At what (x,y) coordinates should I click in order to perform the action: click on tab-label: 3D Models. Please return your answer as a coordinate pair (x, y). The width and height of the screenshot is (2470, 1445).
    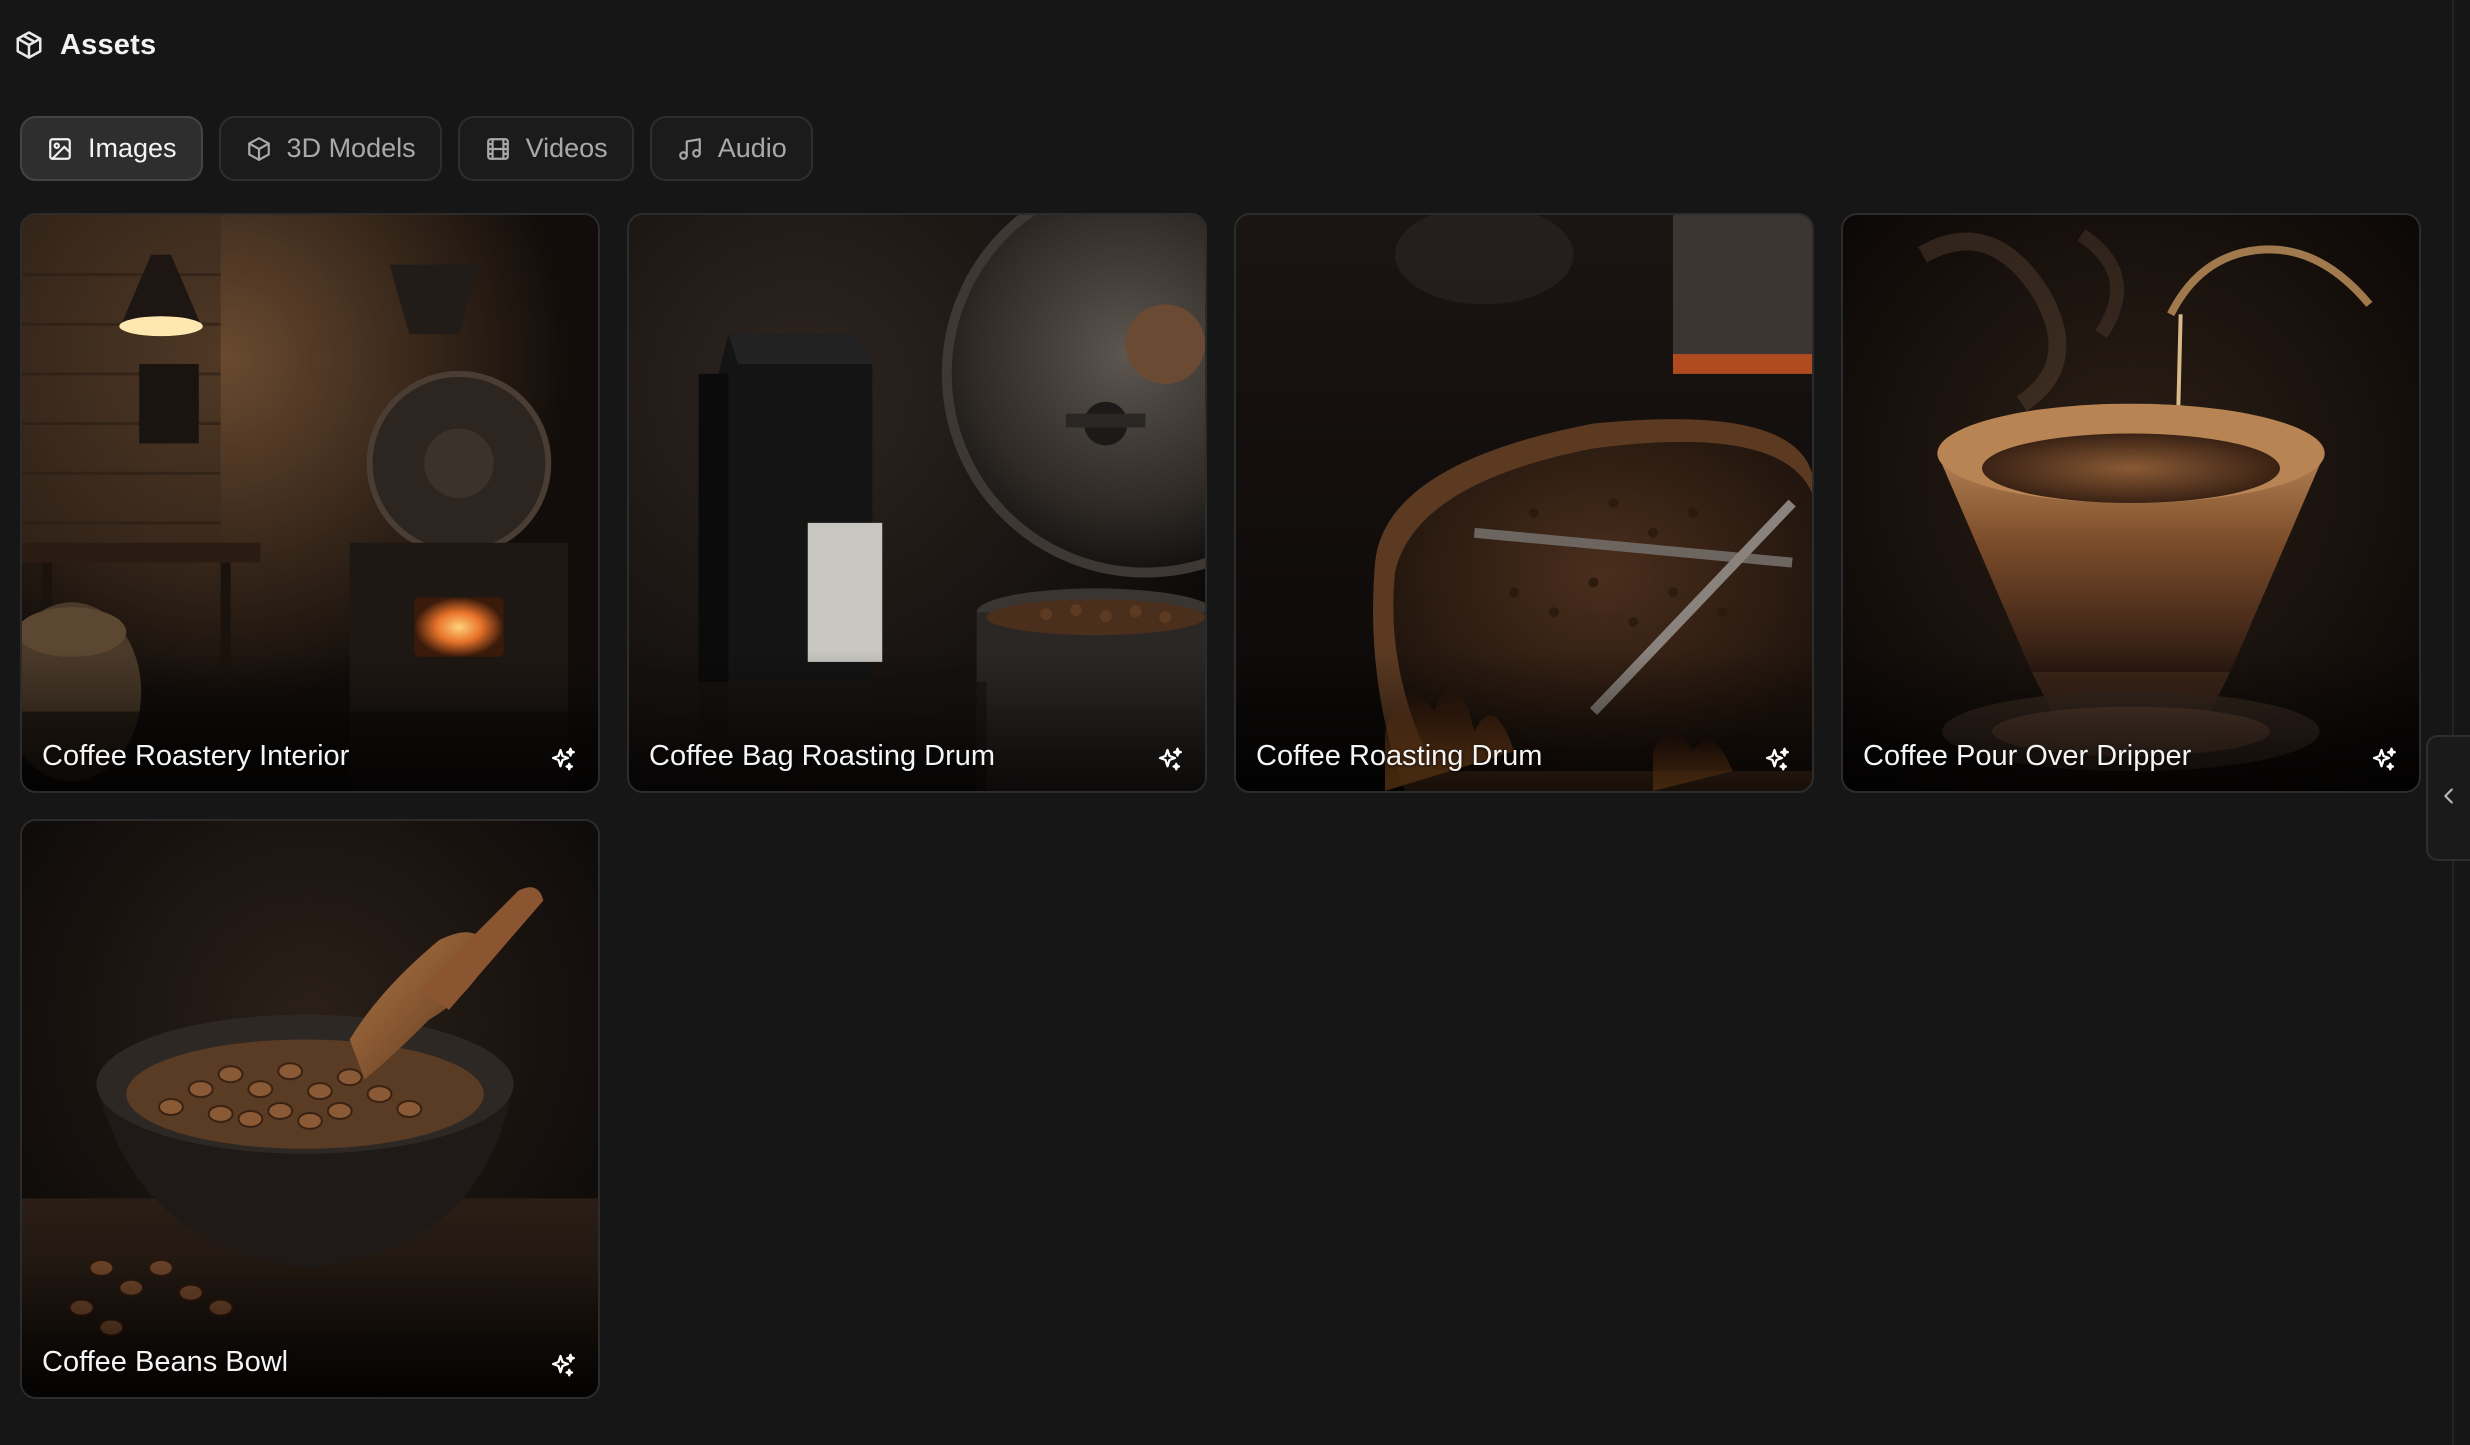
    Looking at the image, I should click on (351, 148).